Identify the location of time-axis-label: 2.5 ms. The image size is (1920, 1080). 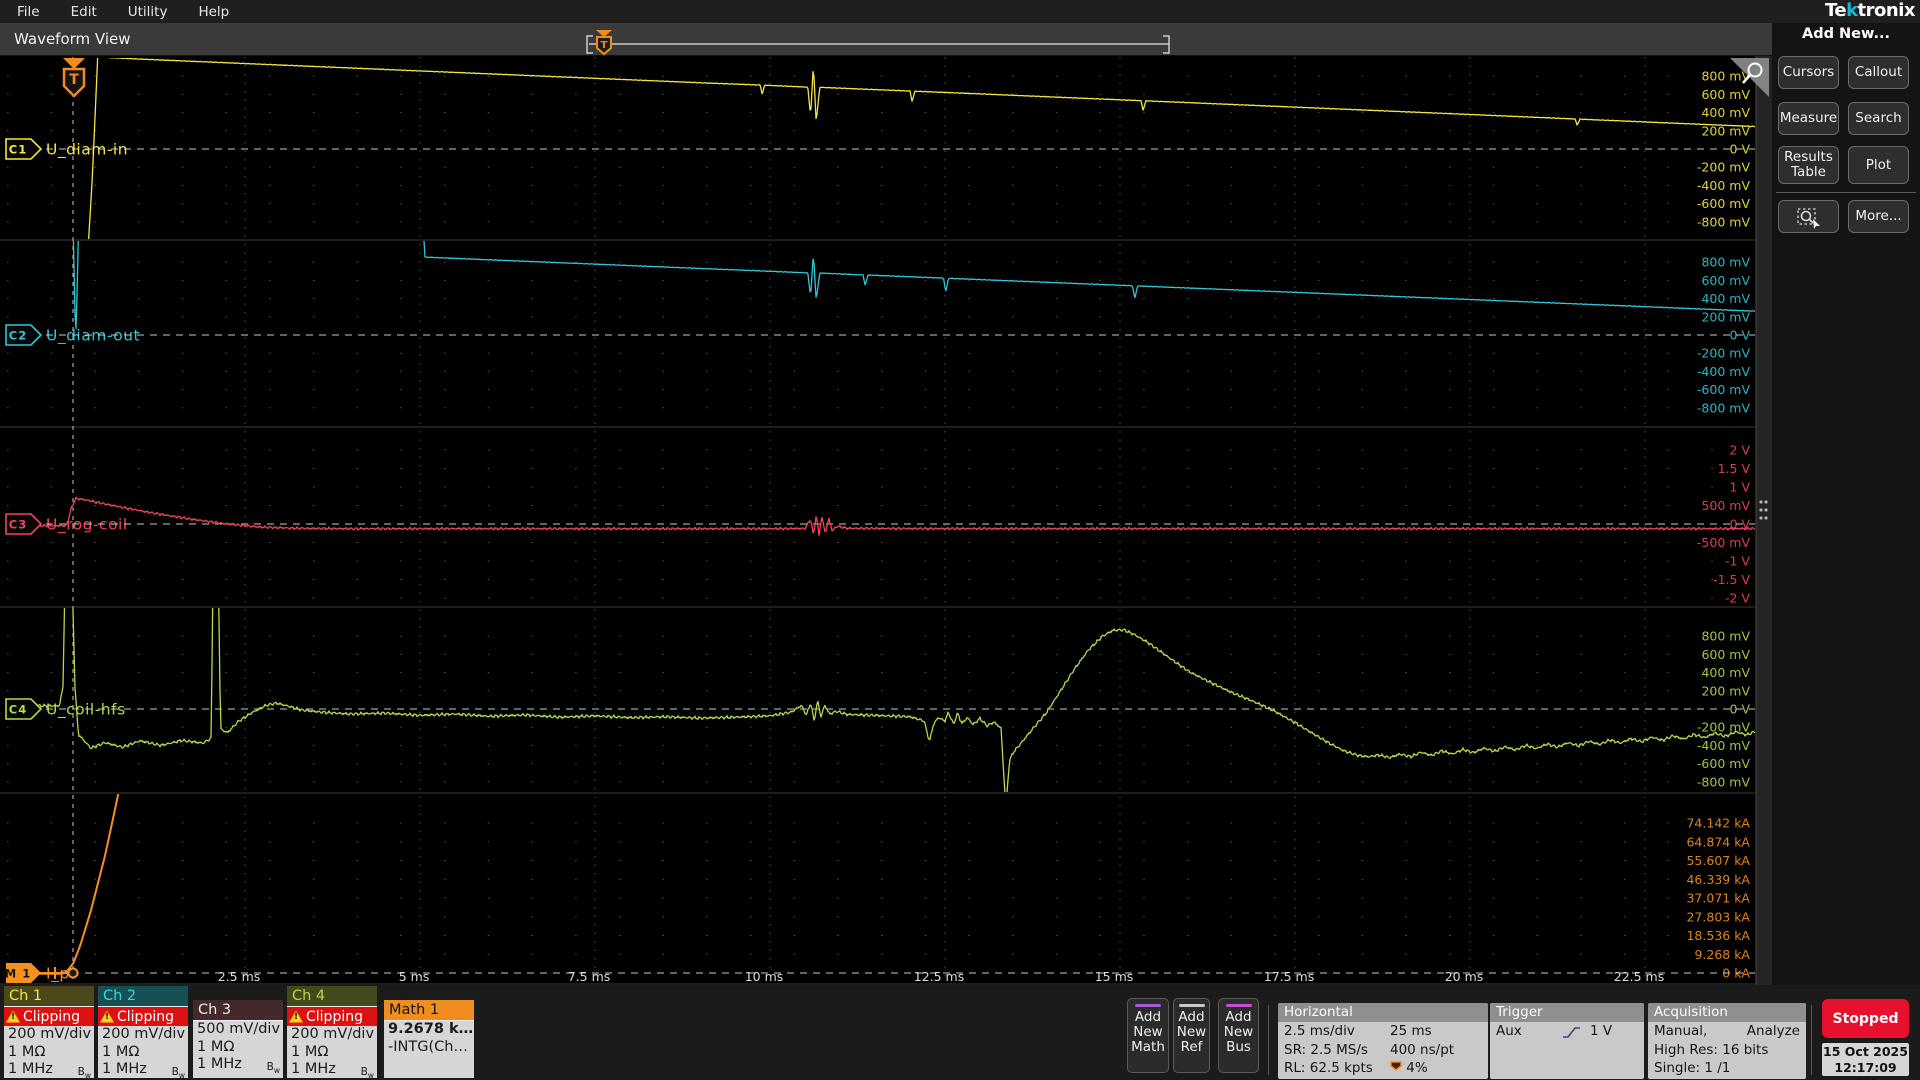
(239, 976).